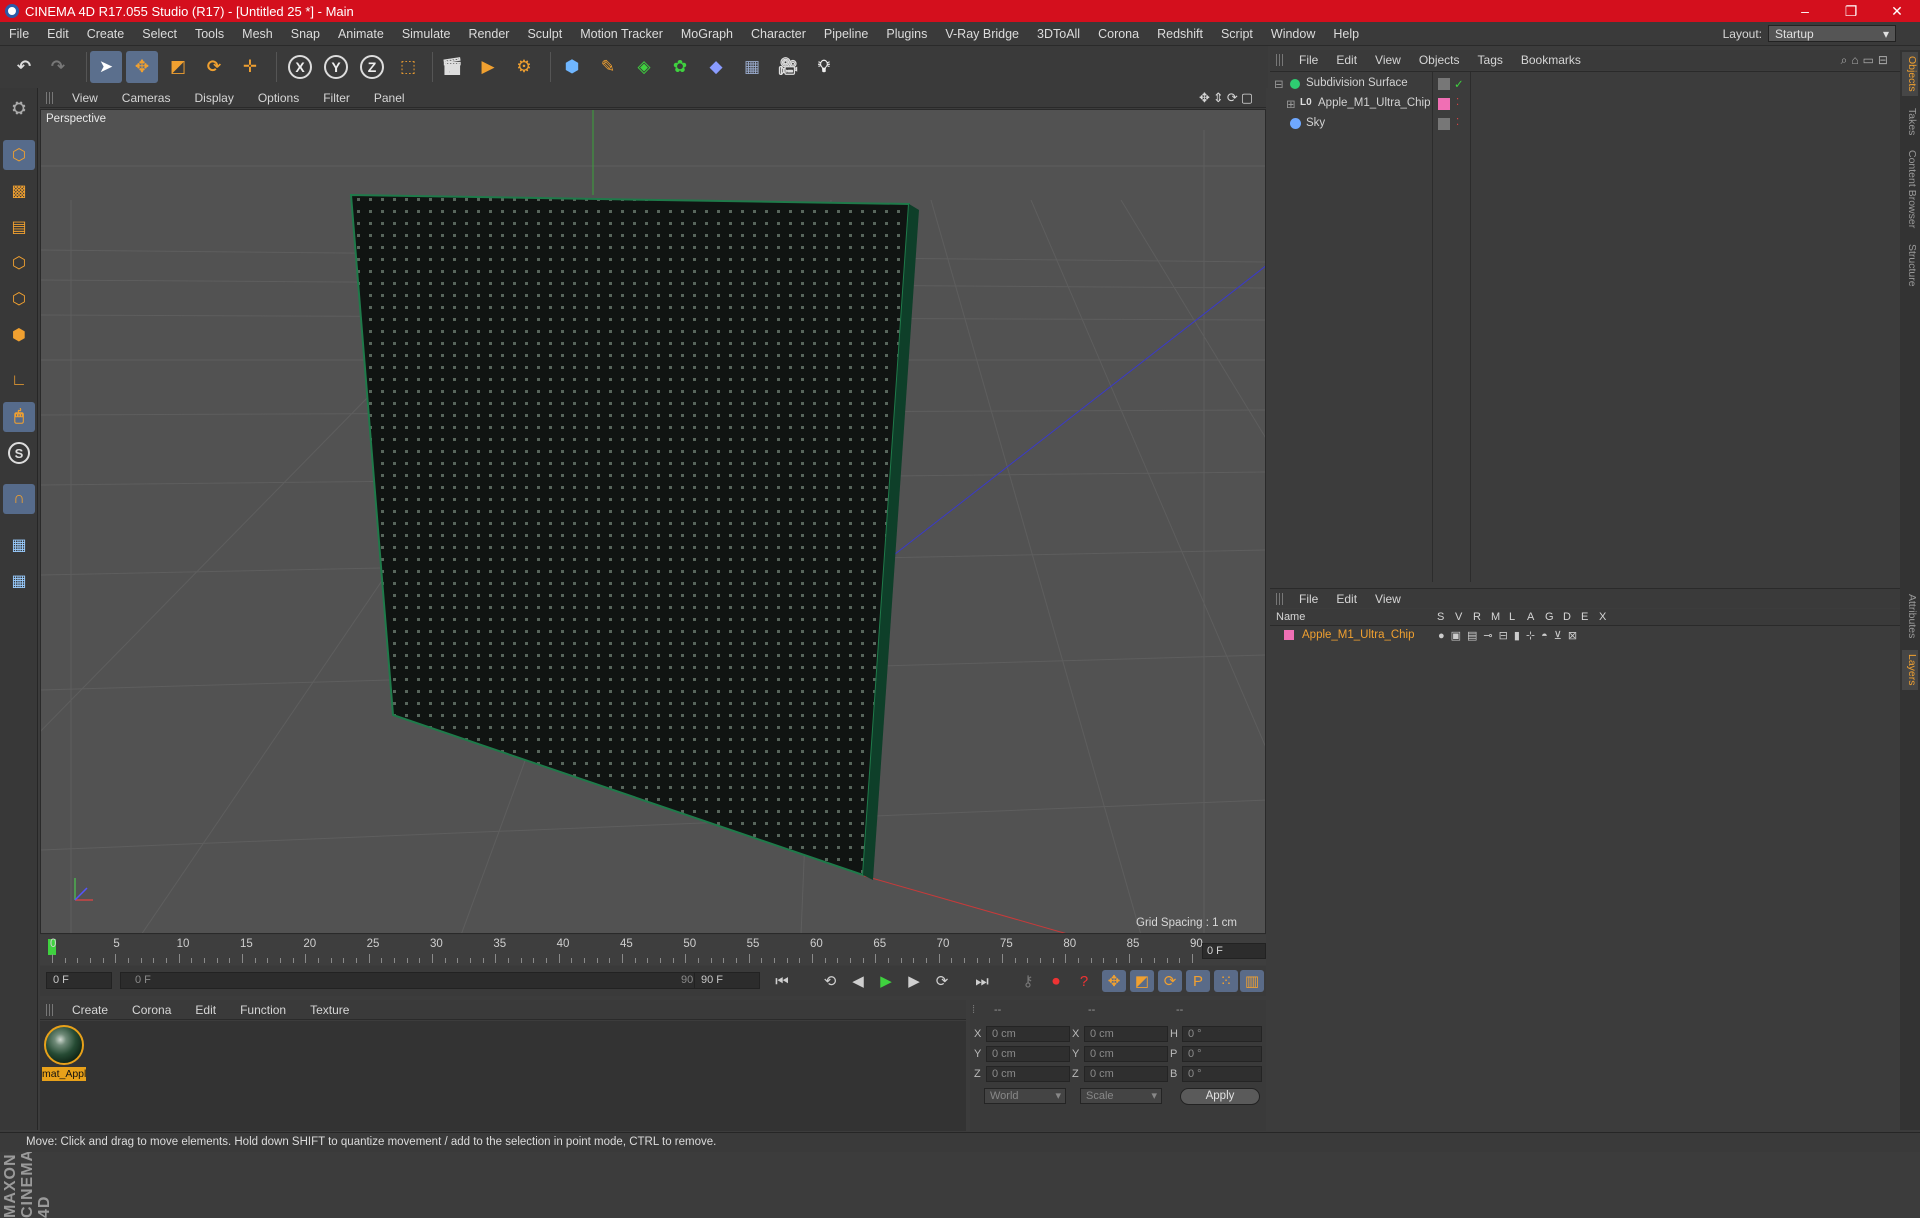 This screenshot has height=1218, width=1920. Describe the element at coordinates (19, 191) in the screenshot. I see `texture-mode-button: ▩` at that location.